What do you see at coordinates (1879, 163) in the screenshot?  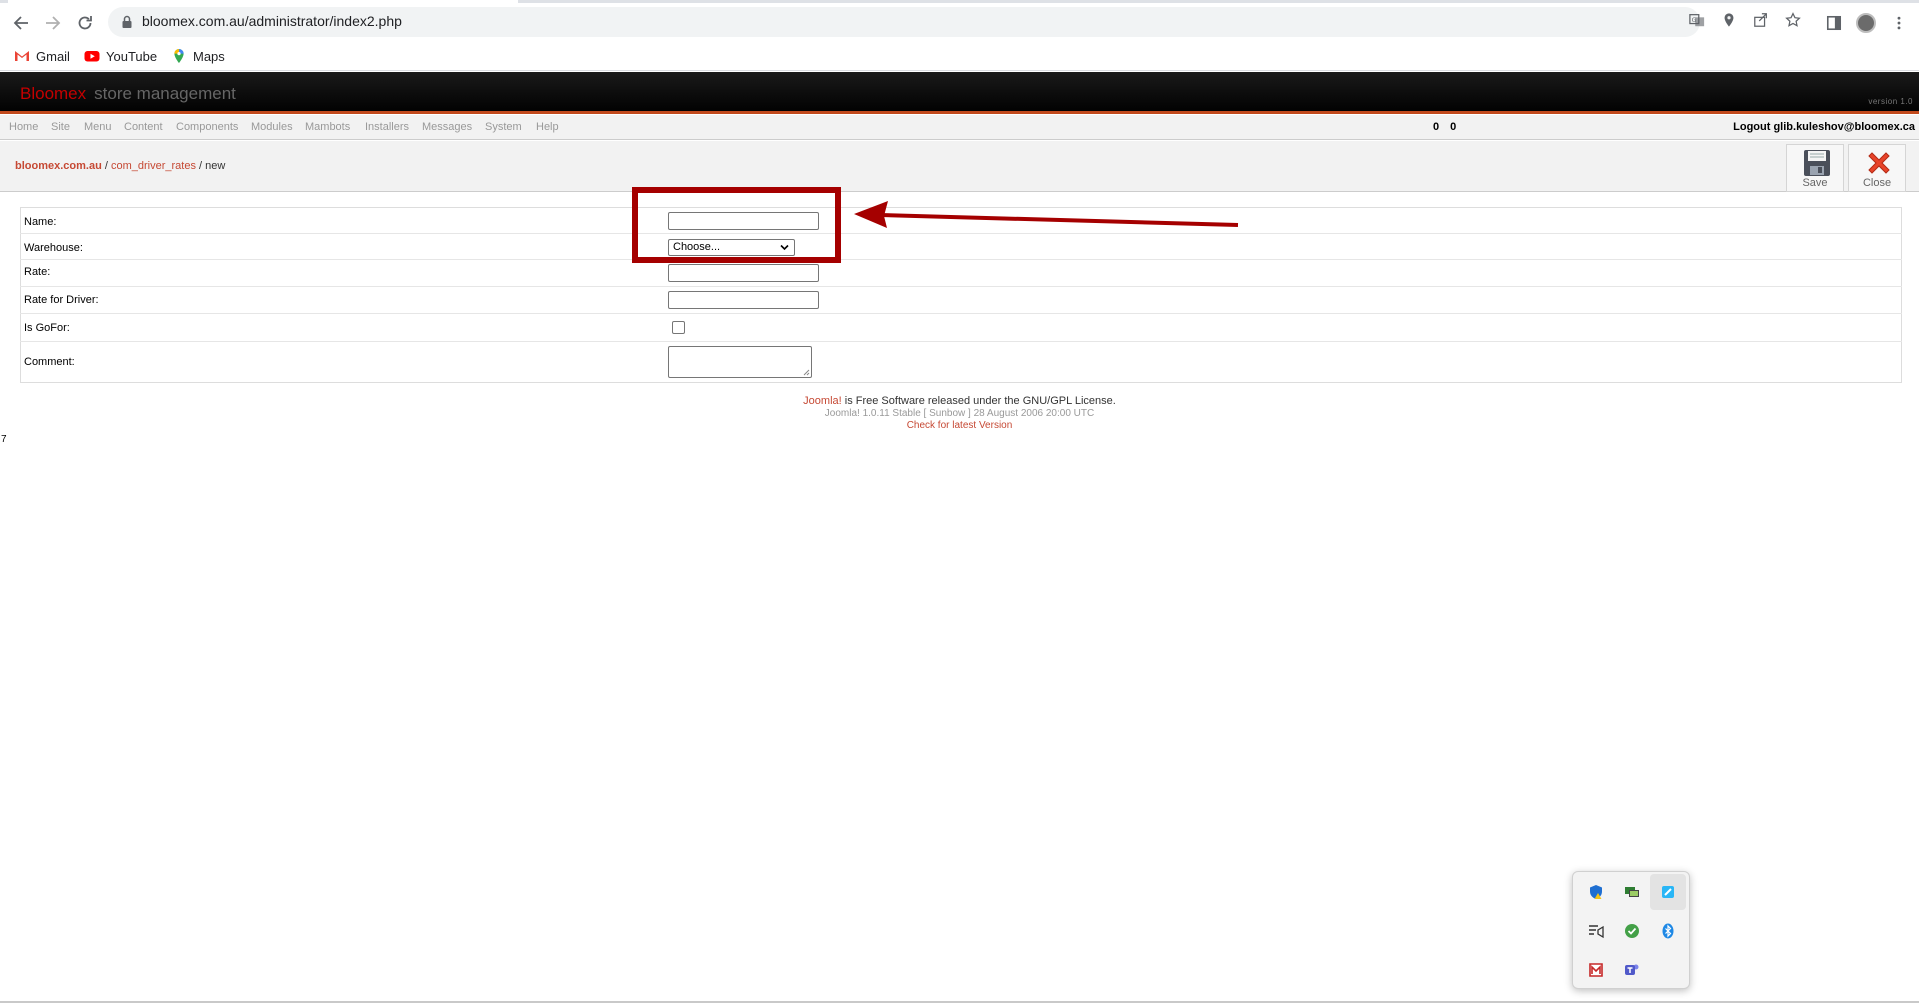 I see `close-x-icon` at bounding box center [1879, 163].